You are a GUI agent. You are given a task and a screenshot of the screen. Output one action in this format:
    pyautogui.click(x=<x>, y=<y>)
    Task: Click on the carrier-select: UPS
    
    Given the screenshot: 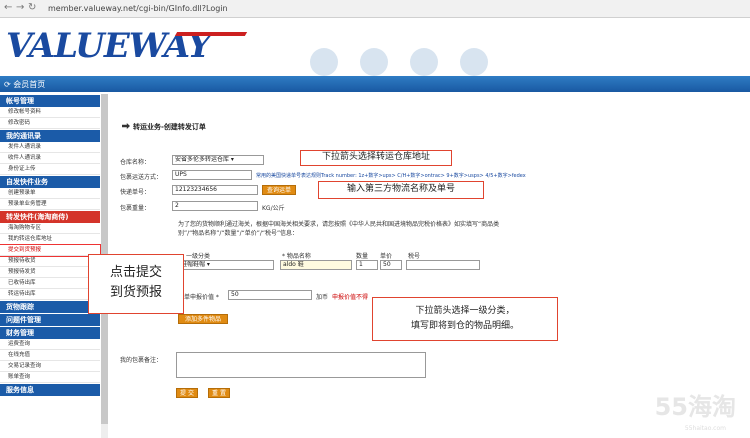 What is the action you would take?
    pyautogui.click(x=212, y=175)
    